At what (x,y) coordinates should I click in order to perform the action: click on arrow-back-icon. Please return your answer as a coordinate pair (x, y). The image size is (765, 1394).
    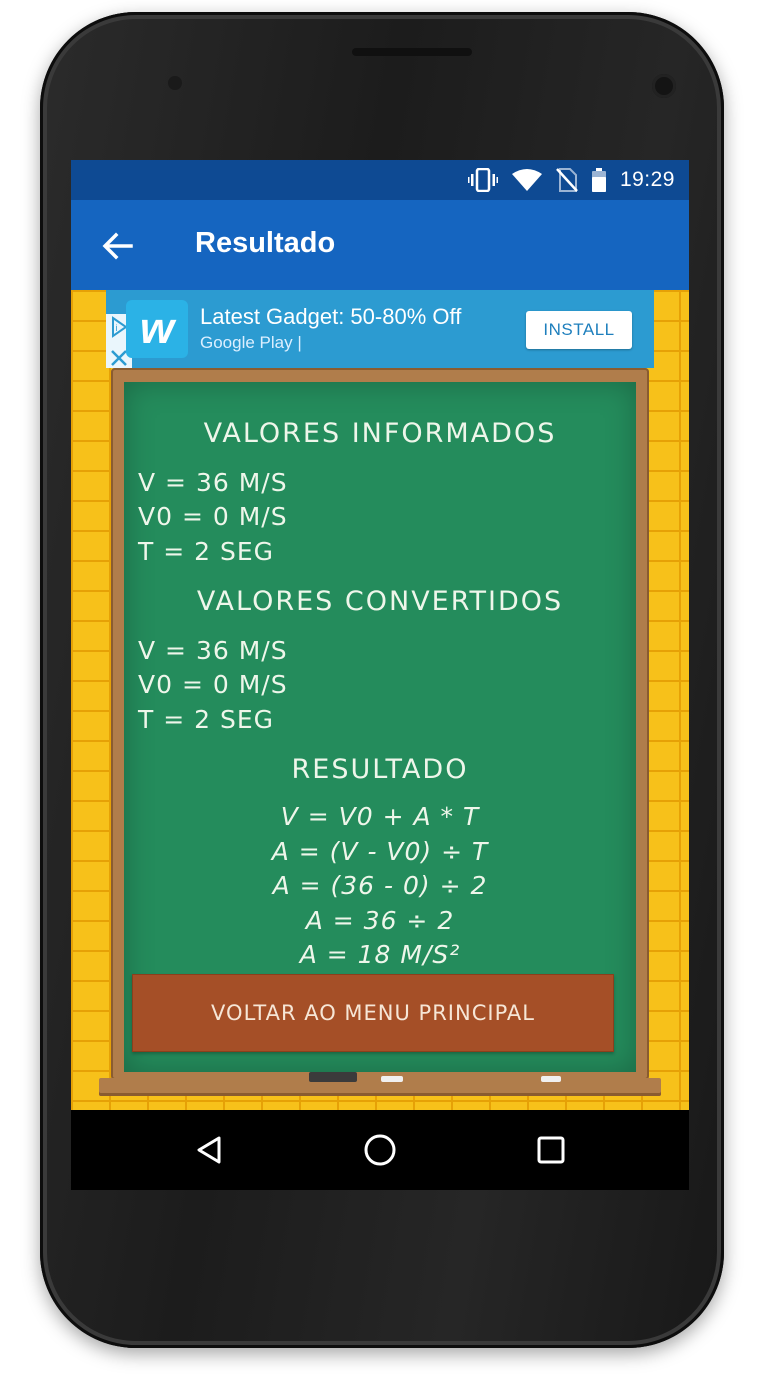
    Looking at the image, I should click on (117, 246).